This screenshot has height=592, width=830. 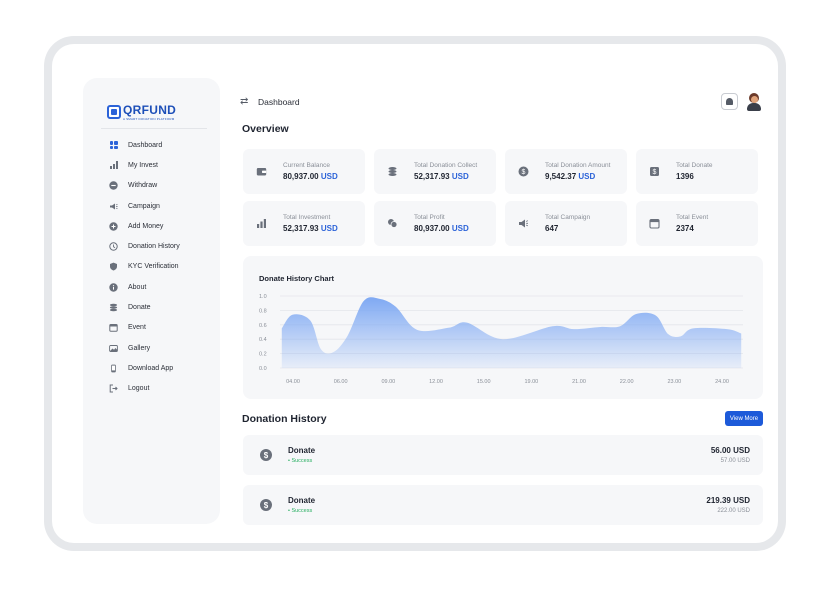 I want to click on logout-icon, so click(x=113, y=388).